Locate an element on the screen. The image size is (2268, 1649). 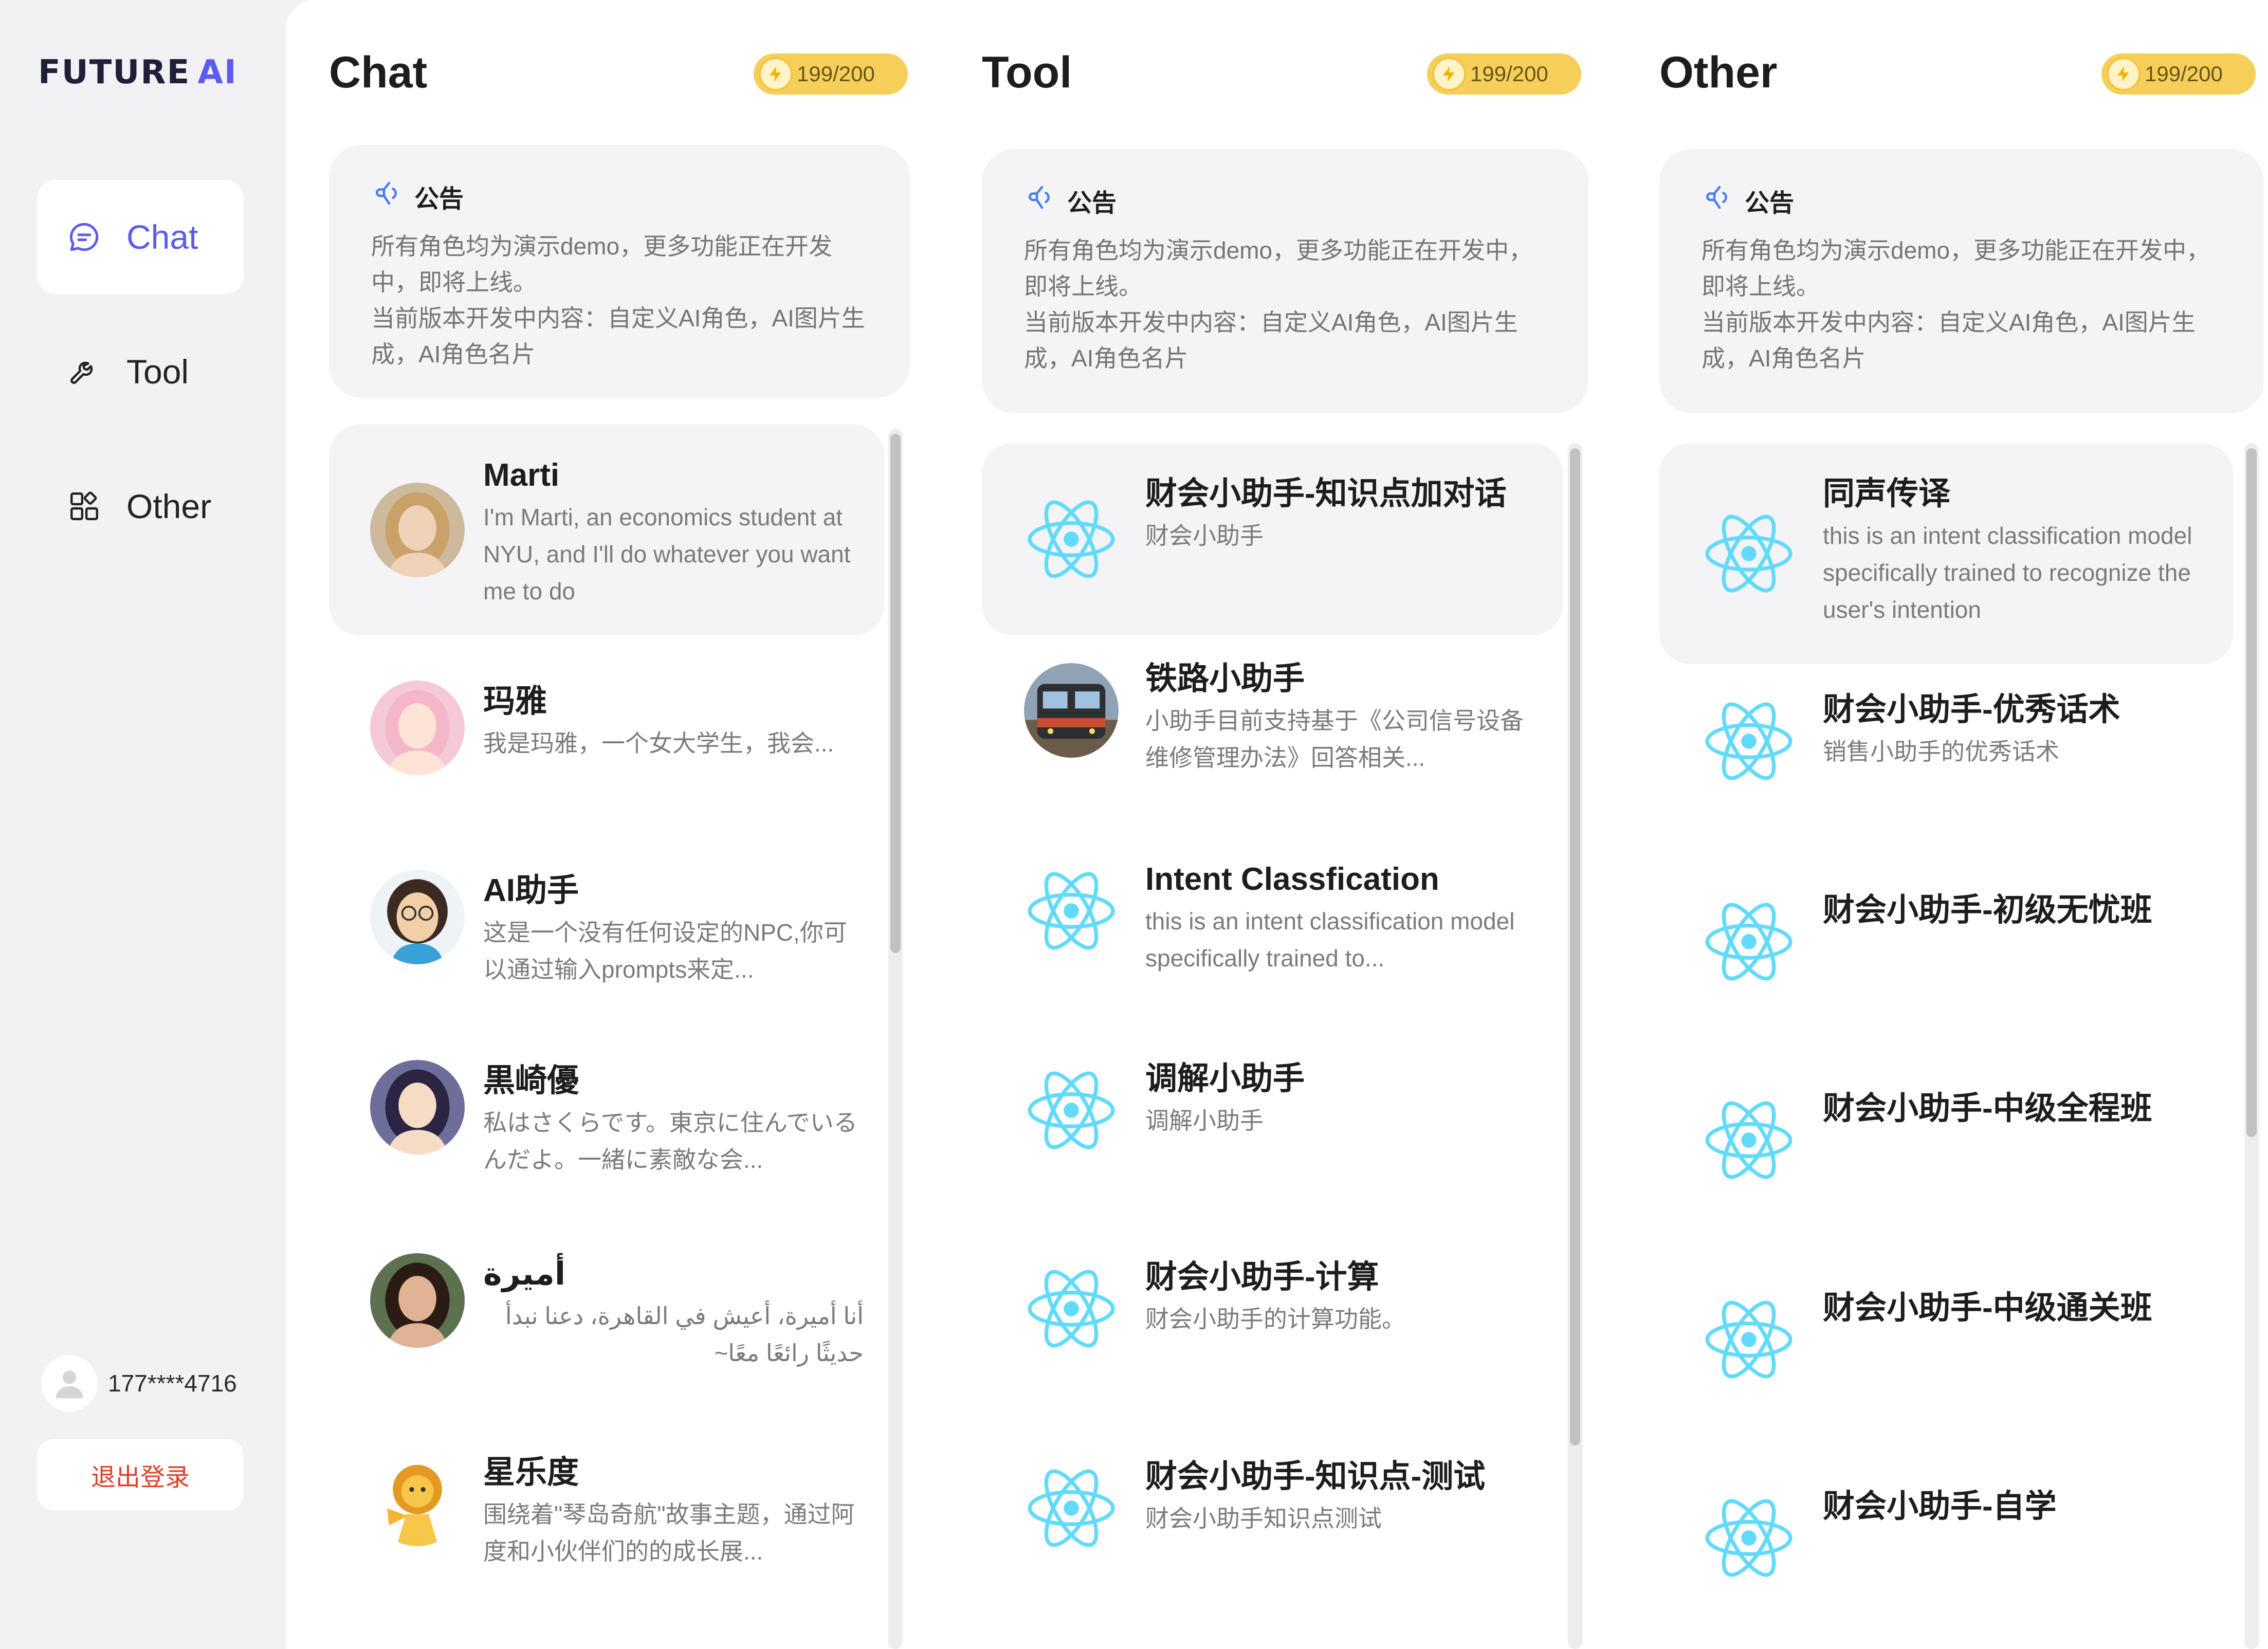
list-item-name: 同声传译 is located at coordinates (1887, 493).